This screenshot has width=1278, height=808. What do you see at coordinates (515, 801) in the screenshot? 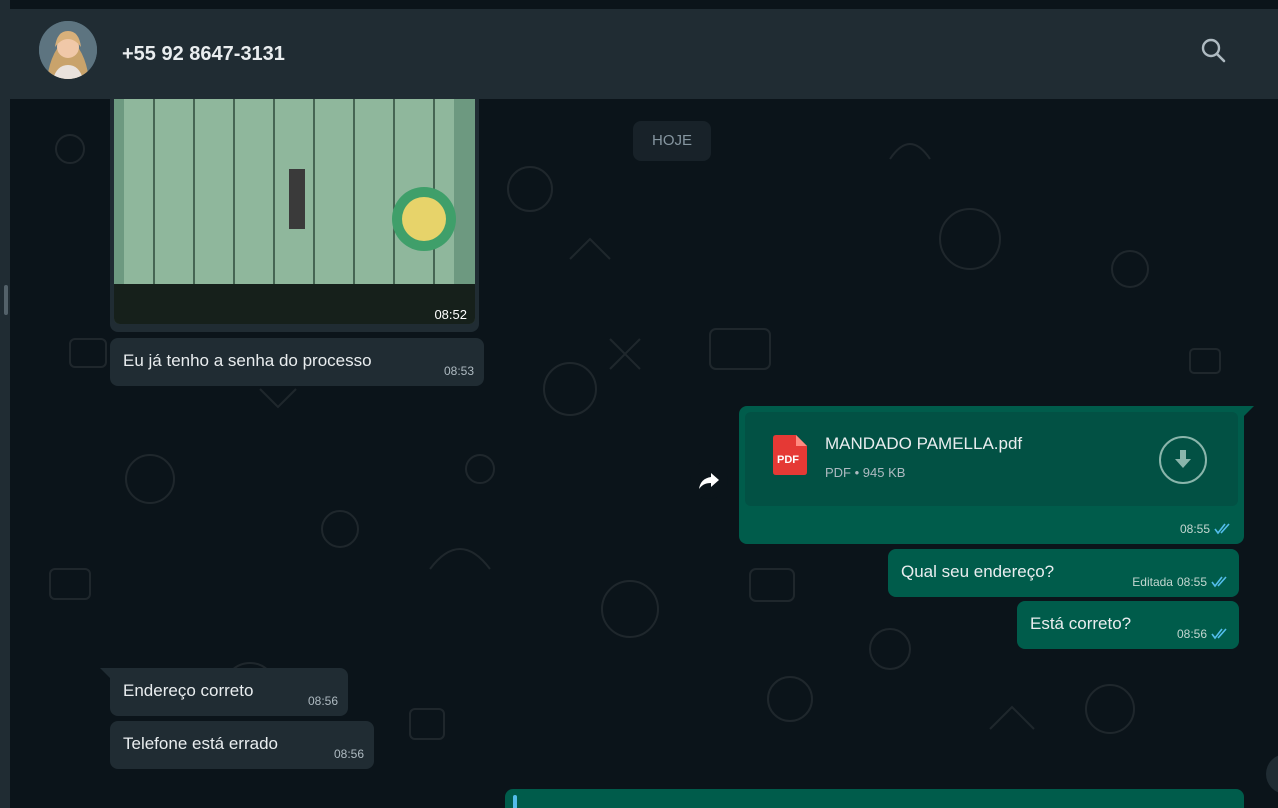
I see `quote-bar` at bounding box center [515, 801].